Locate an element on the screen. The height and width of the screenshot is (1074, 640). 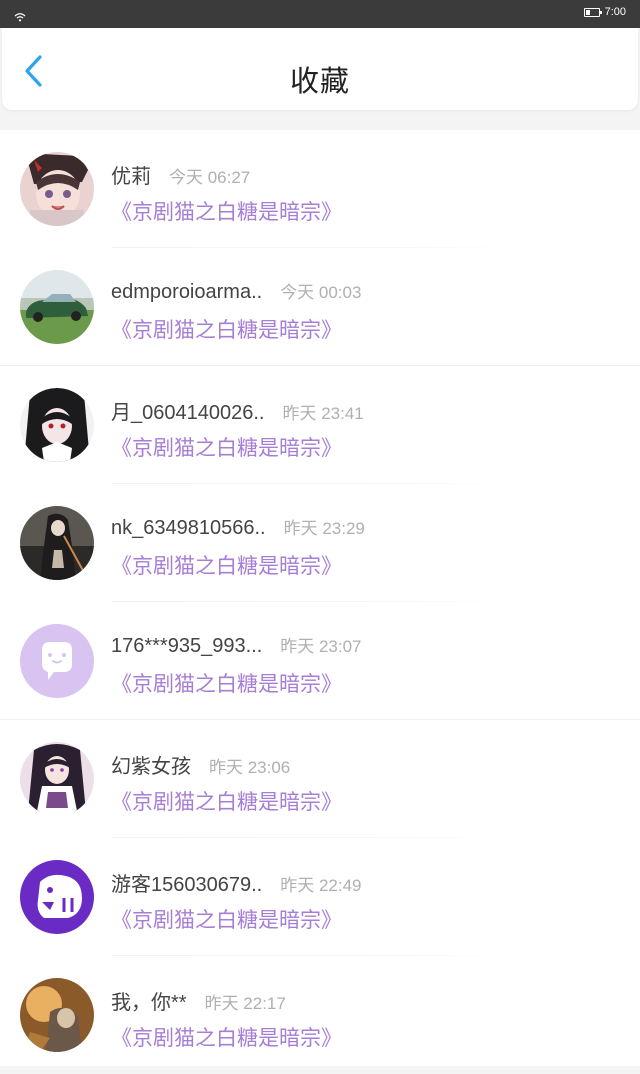
battery-icon is located at coordinates (592, 12).